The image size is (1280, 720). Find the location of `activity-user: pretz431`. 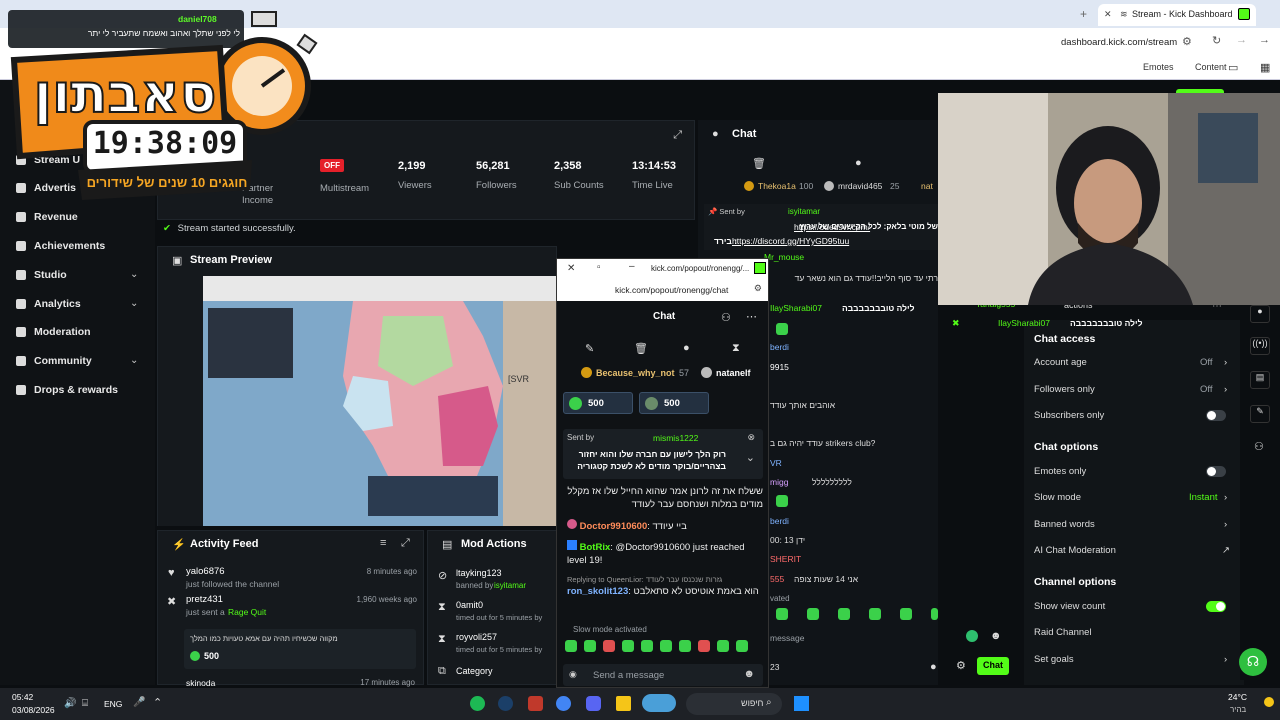

activity-user: pretz431 is located at coordinates (204, 599).